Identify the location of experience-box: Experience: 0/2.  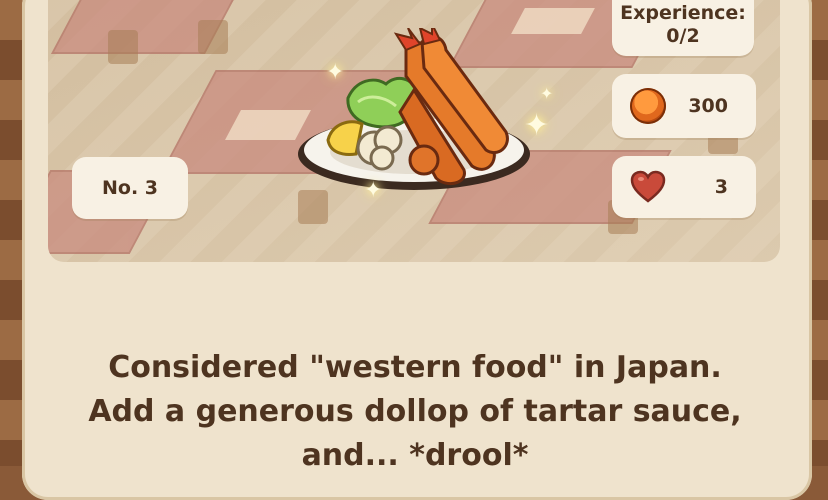
(683, 28).